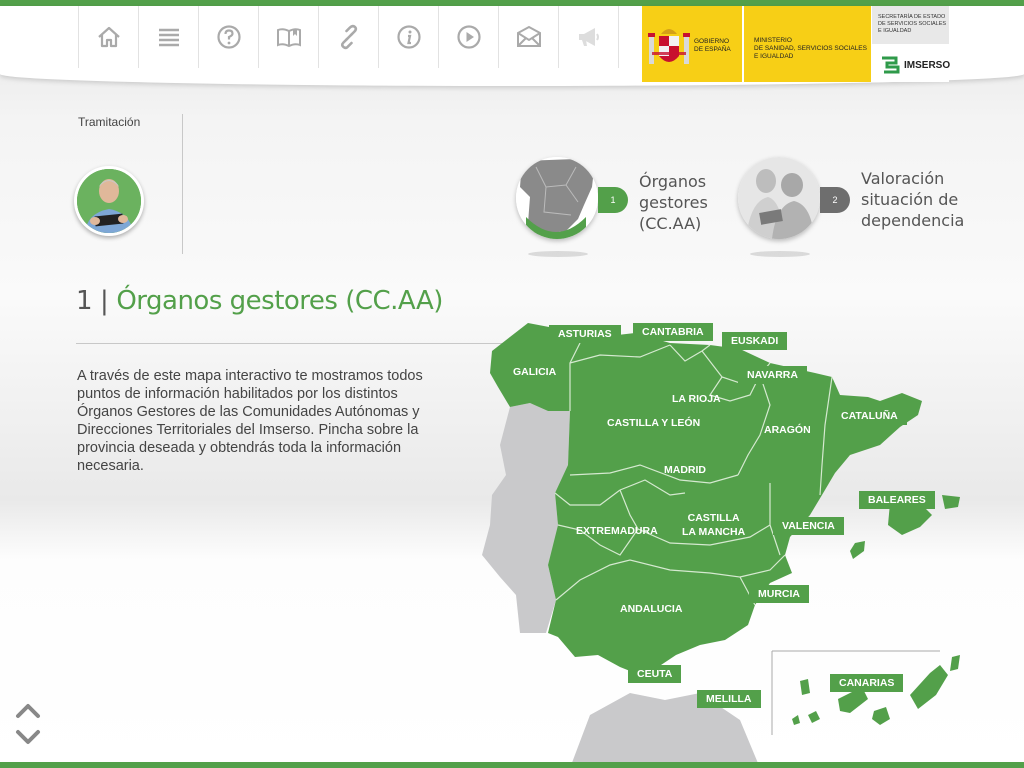  Describe the element at coordinates (613, 200) in the screenshot. I see `step-badge-1: 1` at that location.